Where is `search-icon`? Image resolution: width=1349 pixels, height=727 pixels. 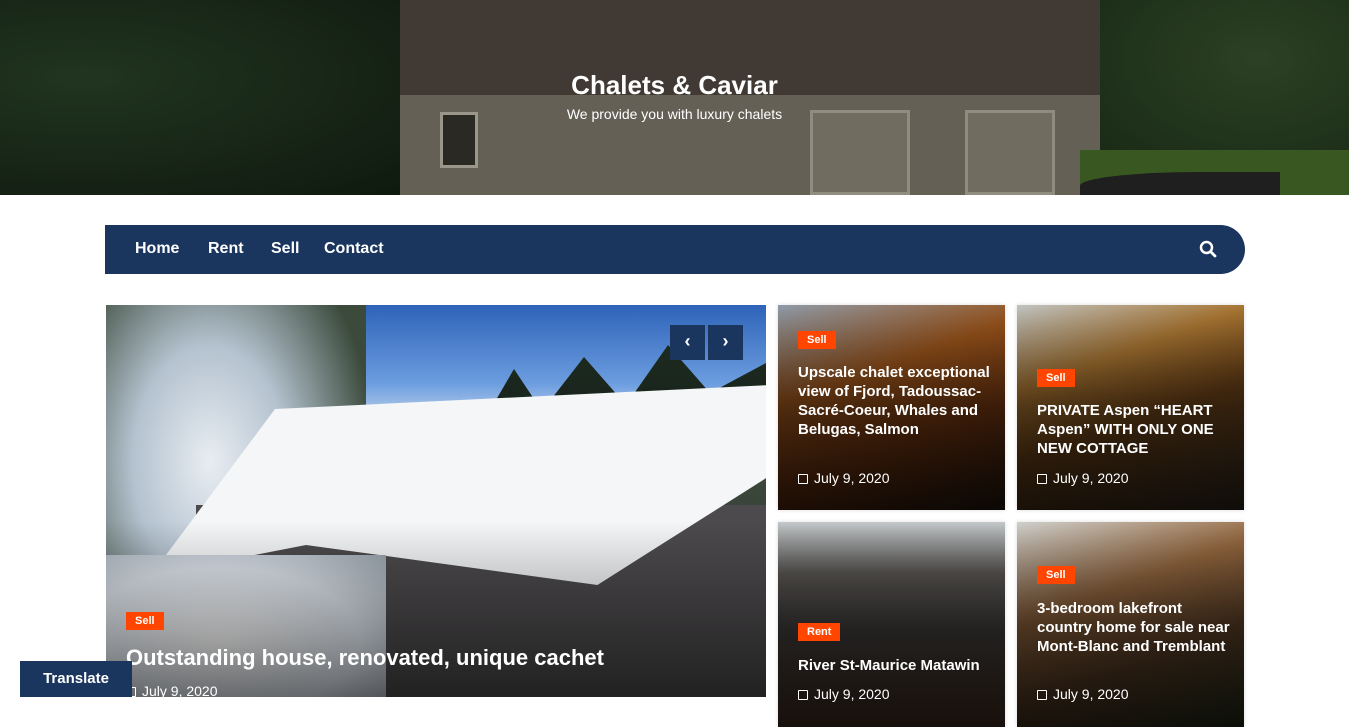
search-icon is located at coordinates (1208, 249).